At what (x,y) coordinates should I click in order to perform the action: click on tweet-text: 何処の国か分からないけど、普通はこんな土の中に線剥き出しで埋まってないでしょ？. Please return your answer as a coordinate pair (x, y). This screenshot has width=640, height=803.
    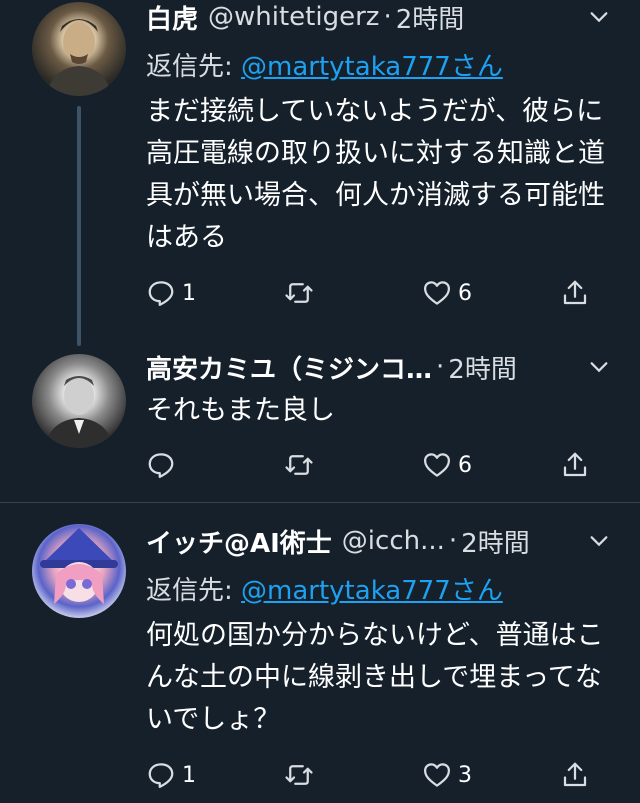
    Looking at the image, I should click on (375, 677).